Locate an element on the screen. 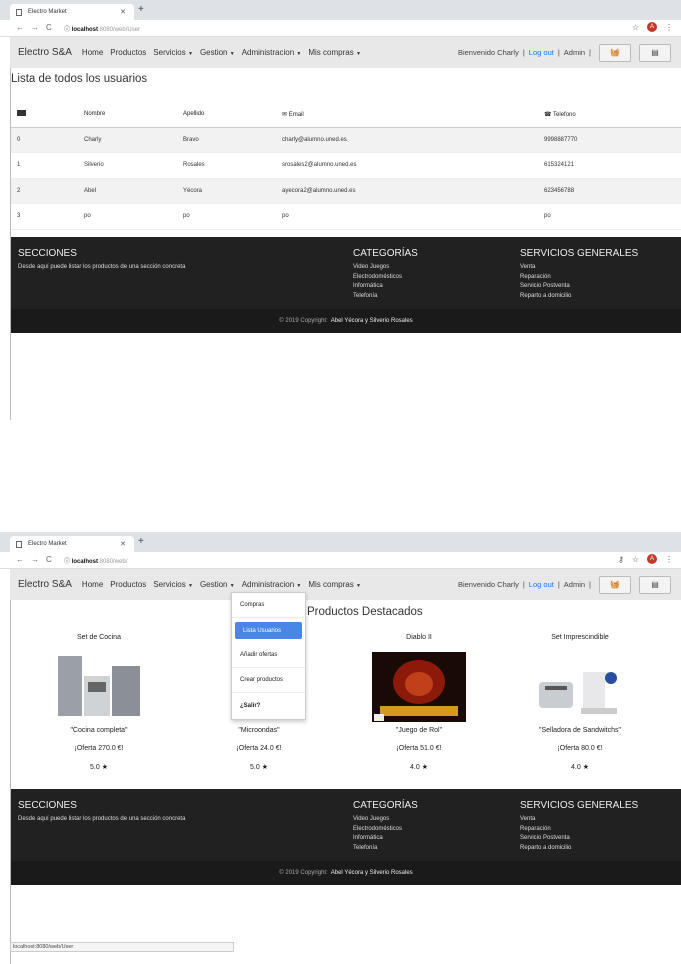 The image size is (681, 964). id-card-icon is located at coordinates (21, 113).